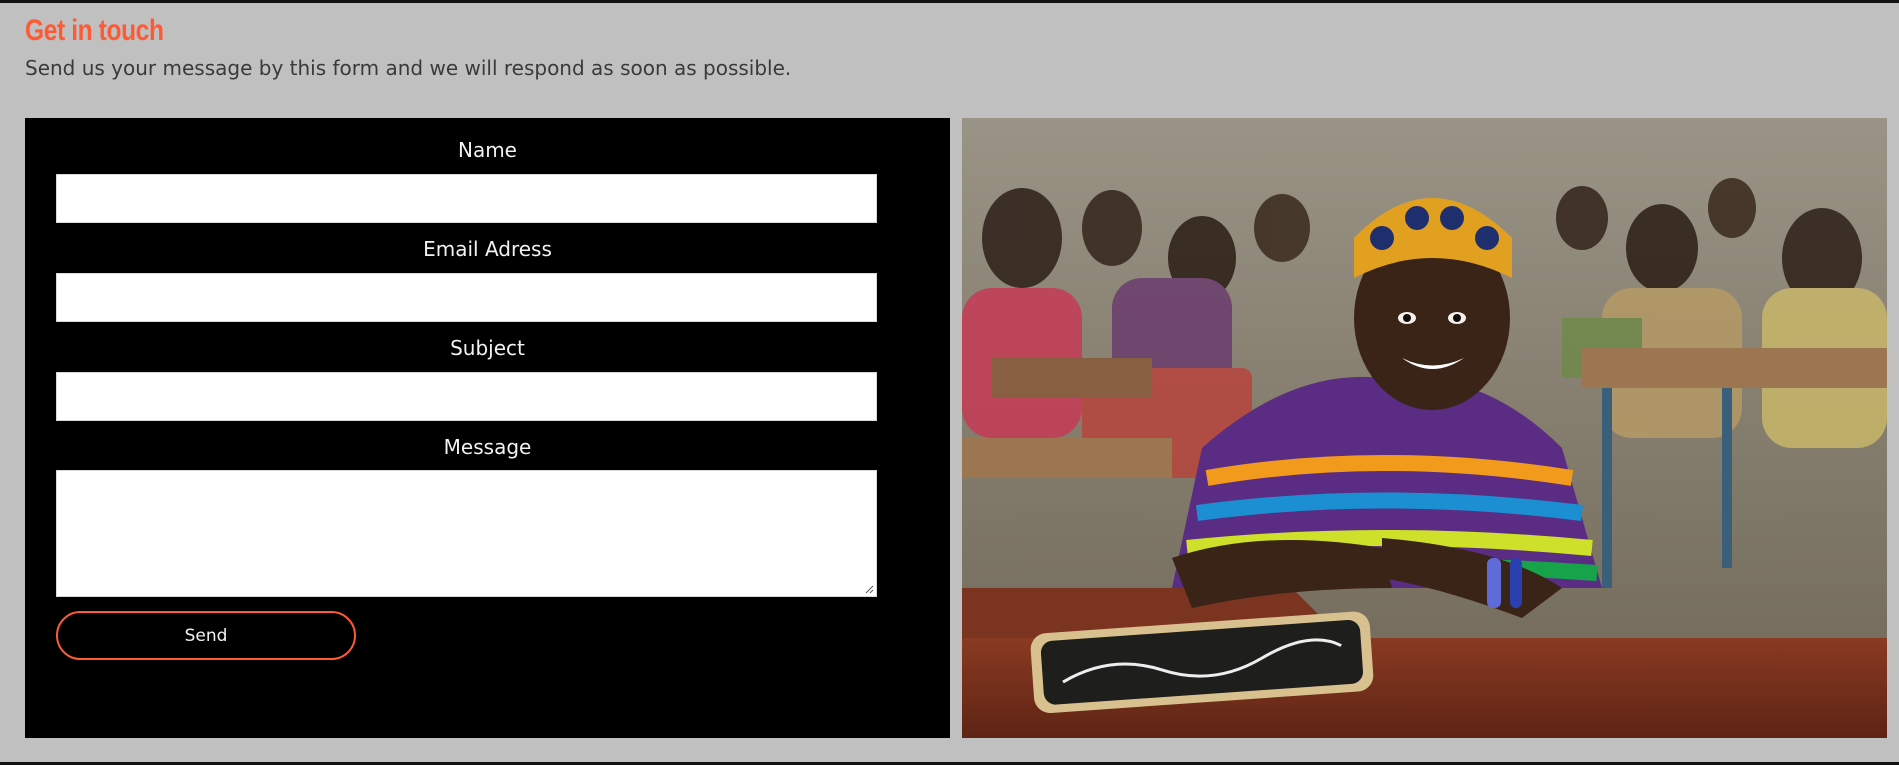  I want to click on name-field, so click(466, 198).